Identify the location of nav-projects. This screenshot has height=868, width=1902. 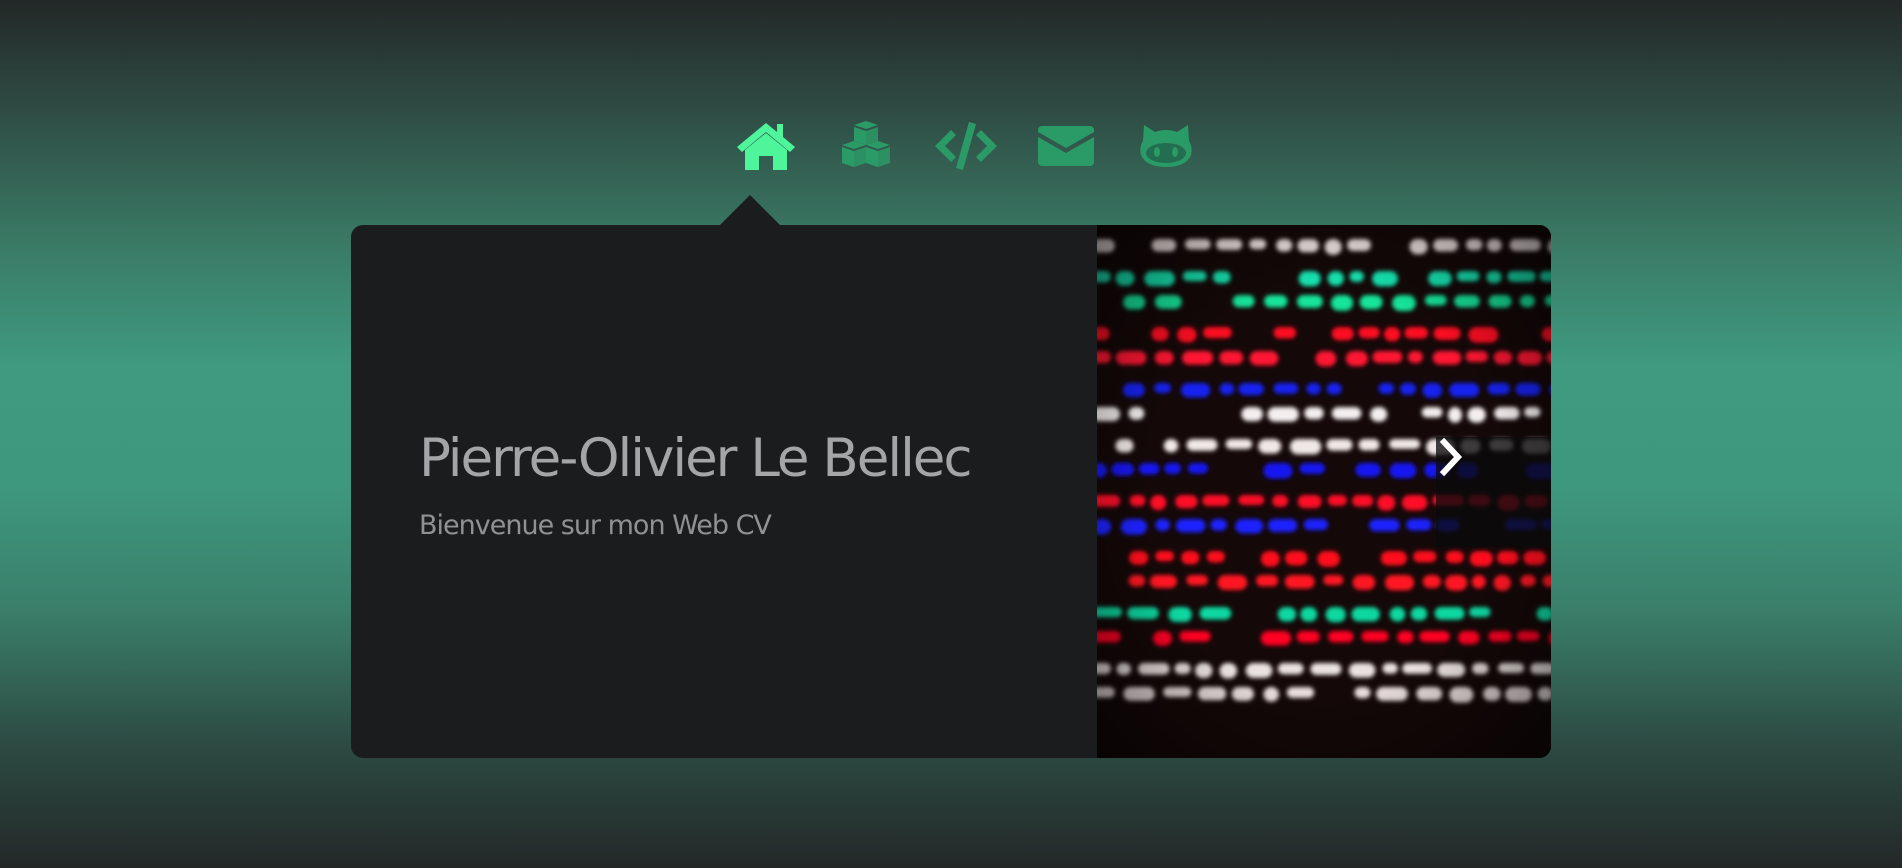
(866, 146).